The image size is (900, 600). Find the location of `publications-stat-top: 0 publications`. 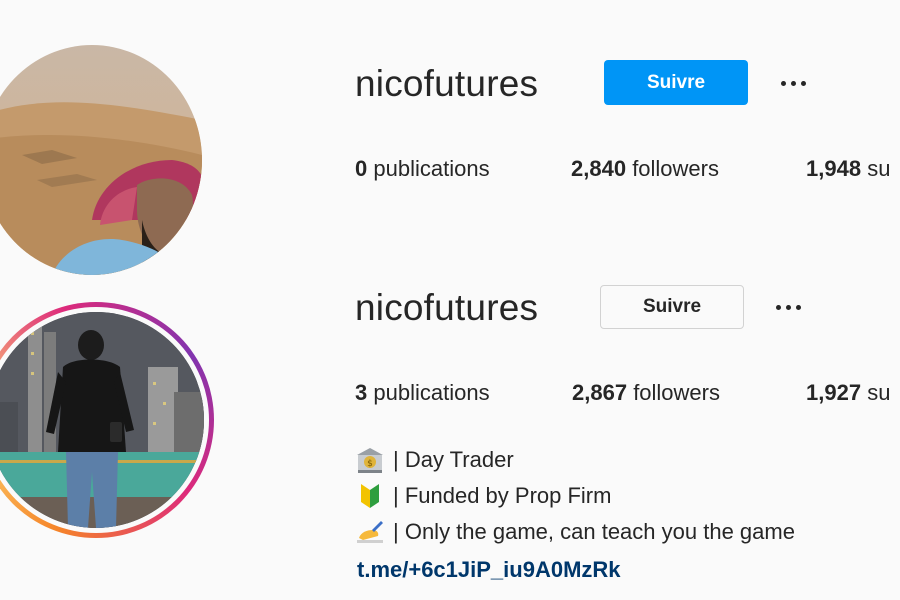

publications-stat-top: 0 publications is located at coordinates (422, 169).